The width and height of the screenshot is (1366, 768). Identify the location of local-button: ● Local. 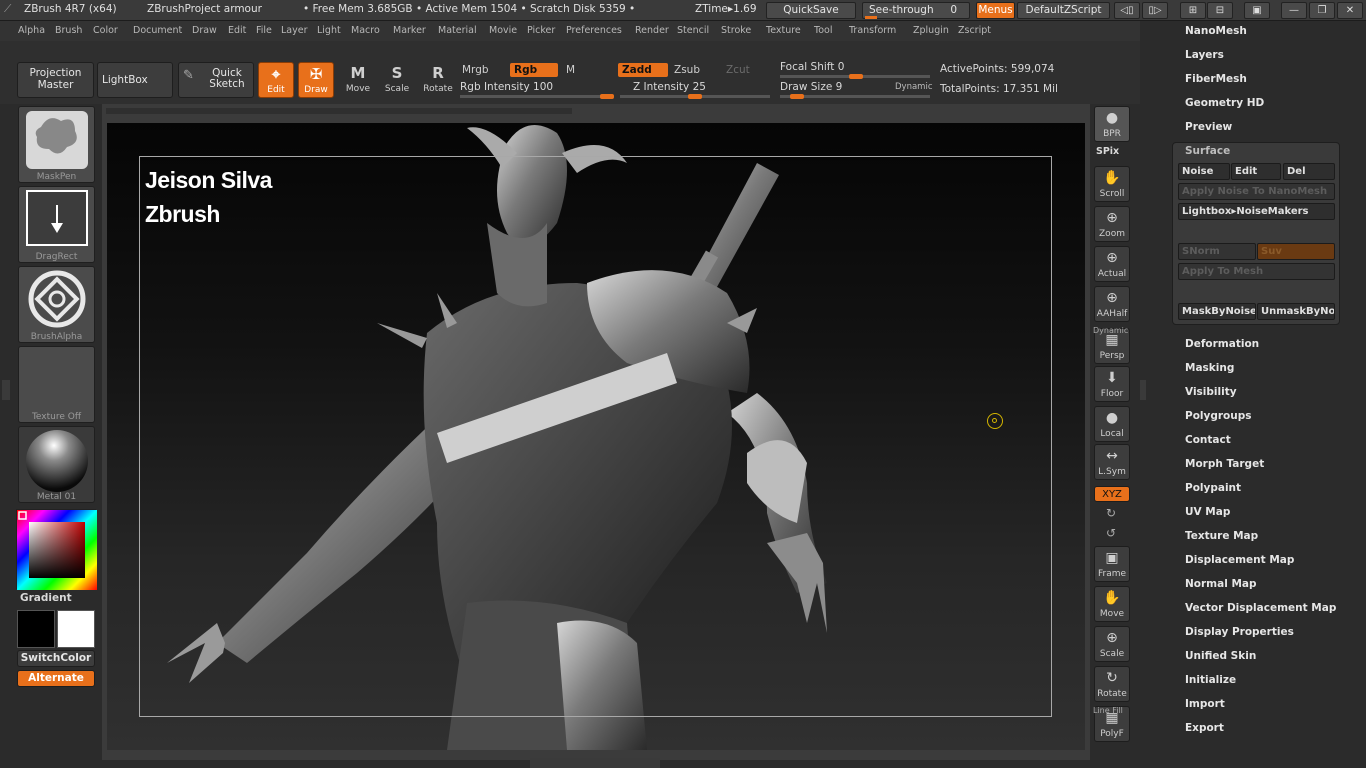
(1112, 424).